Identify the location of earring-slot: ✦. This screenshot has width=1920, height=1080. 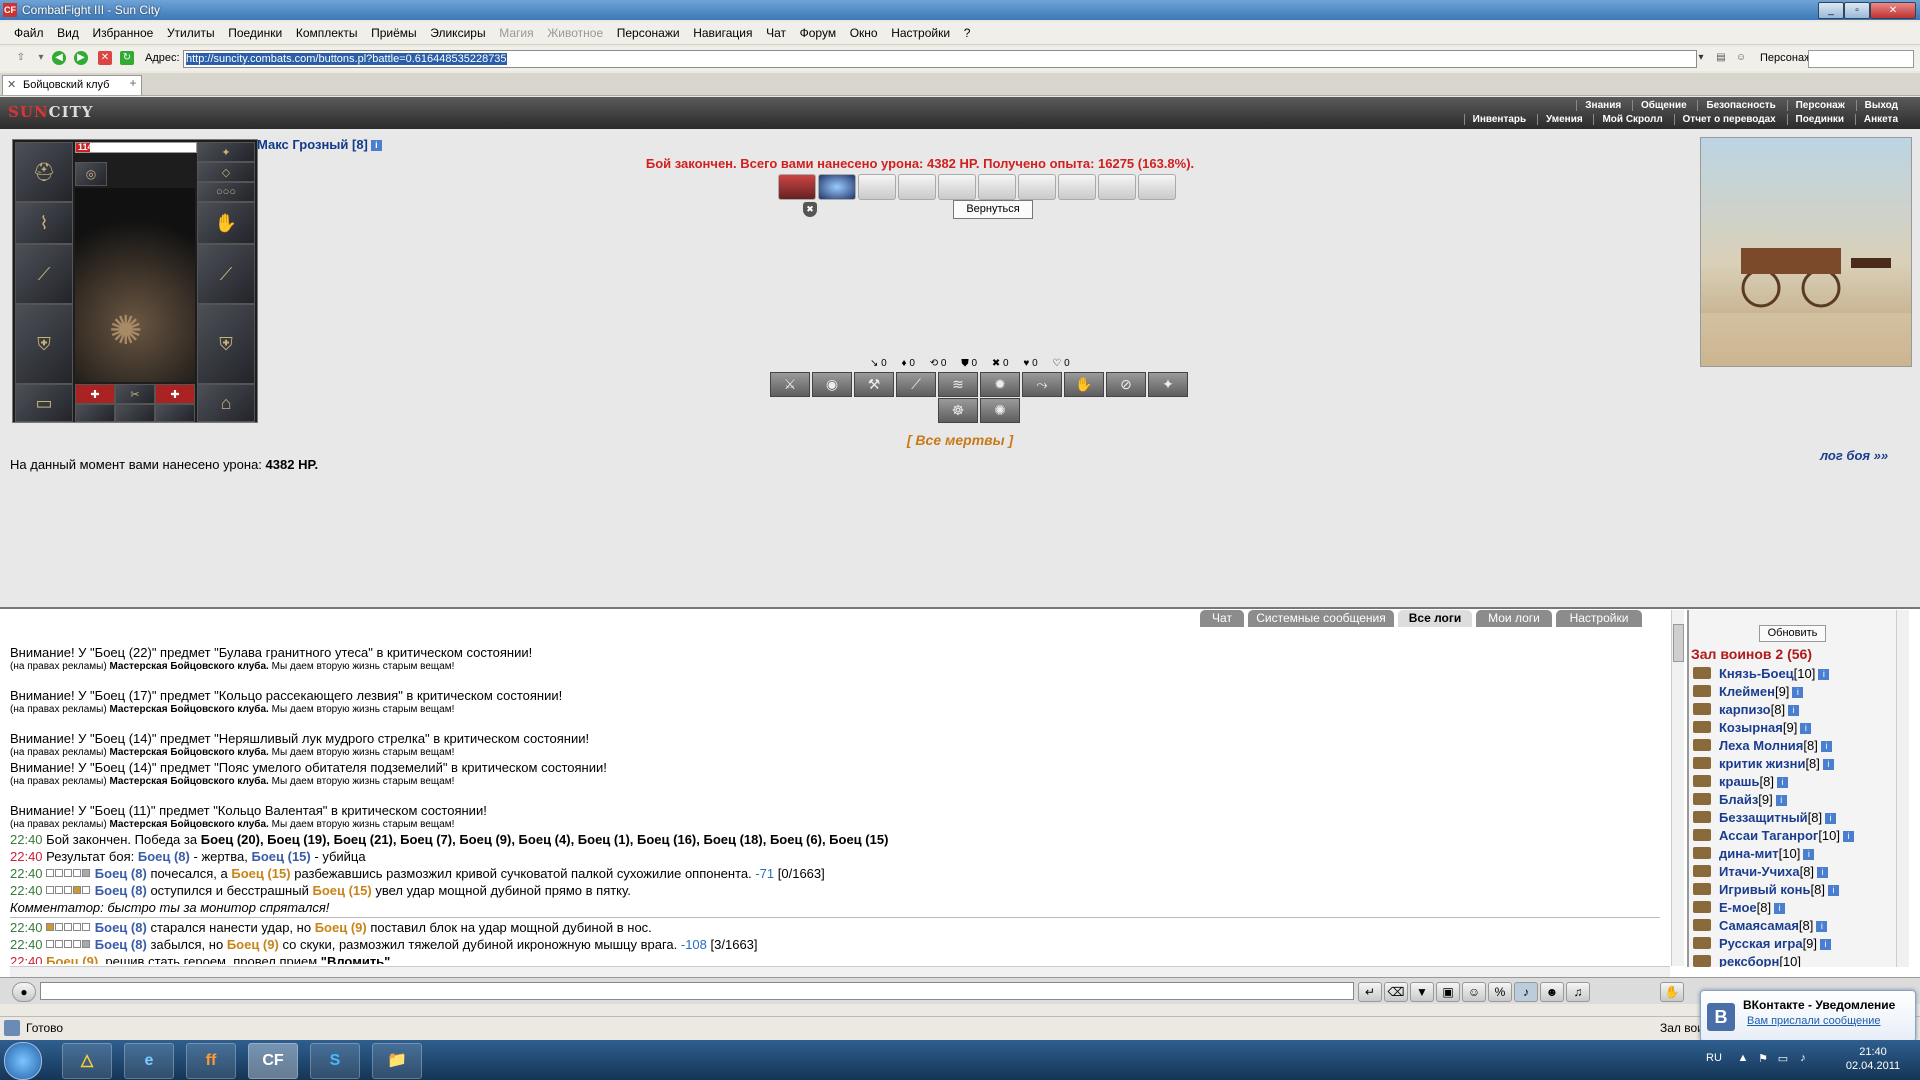
(226, 152).